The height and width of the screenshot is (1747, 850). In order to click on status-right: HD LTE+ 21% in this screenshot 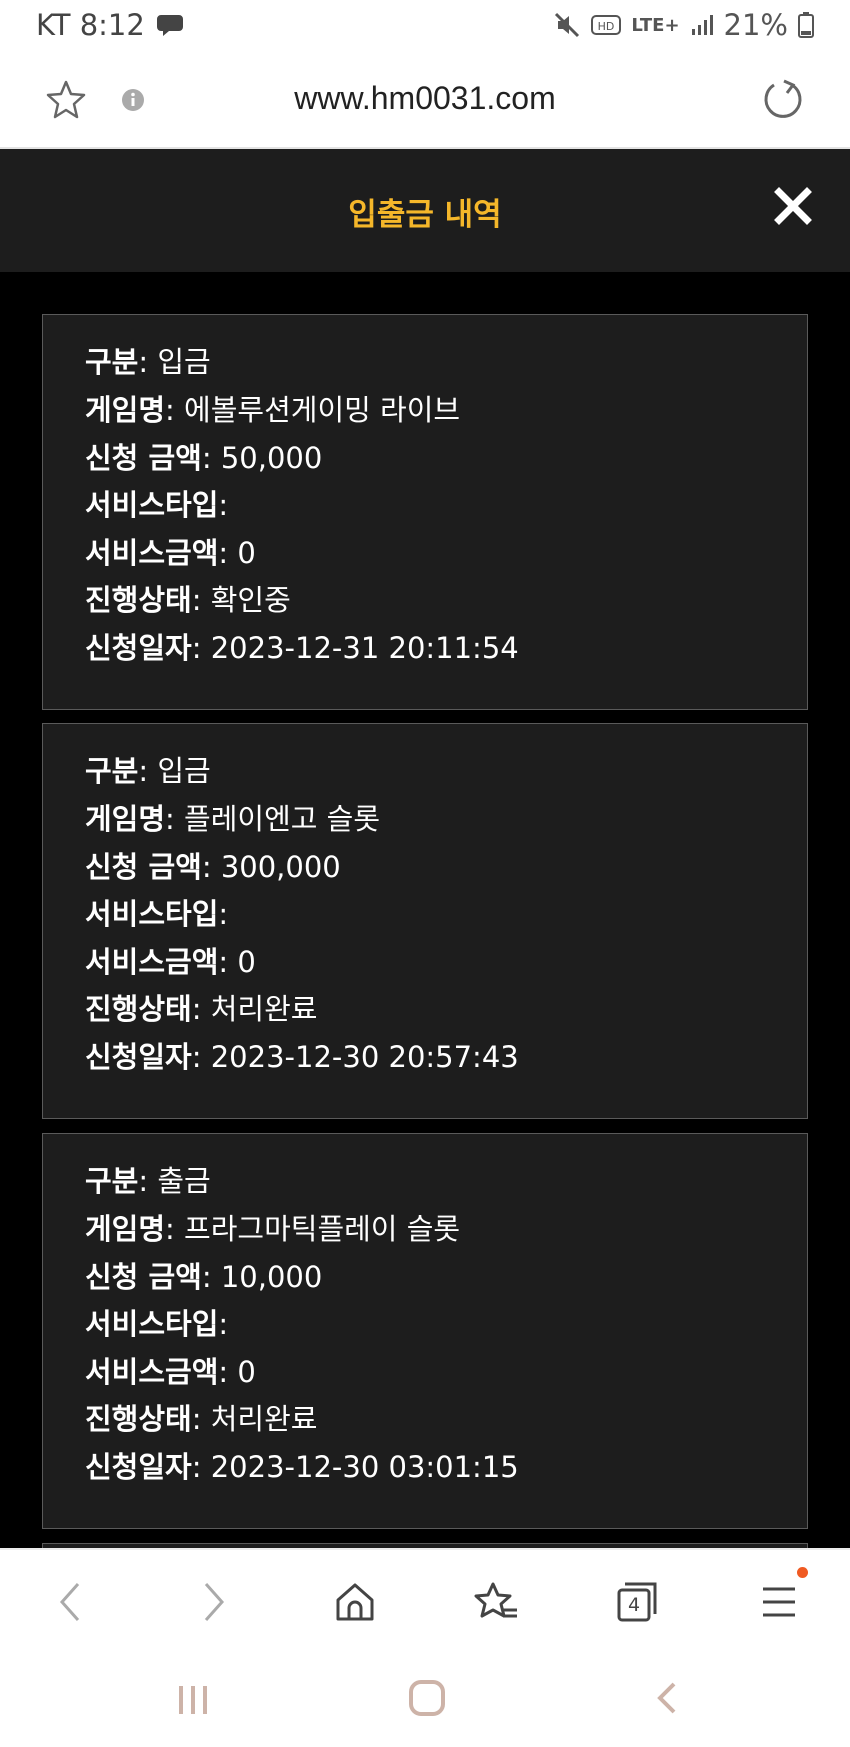, I will do `click(683, 25)`.